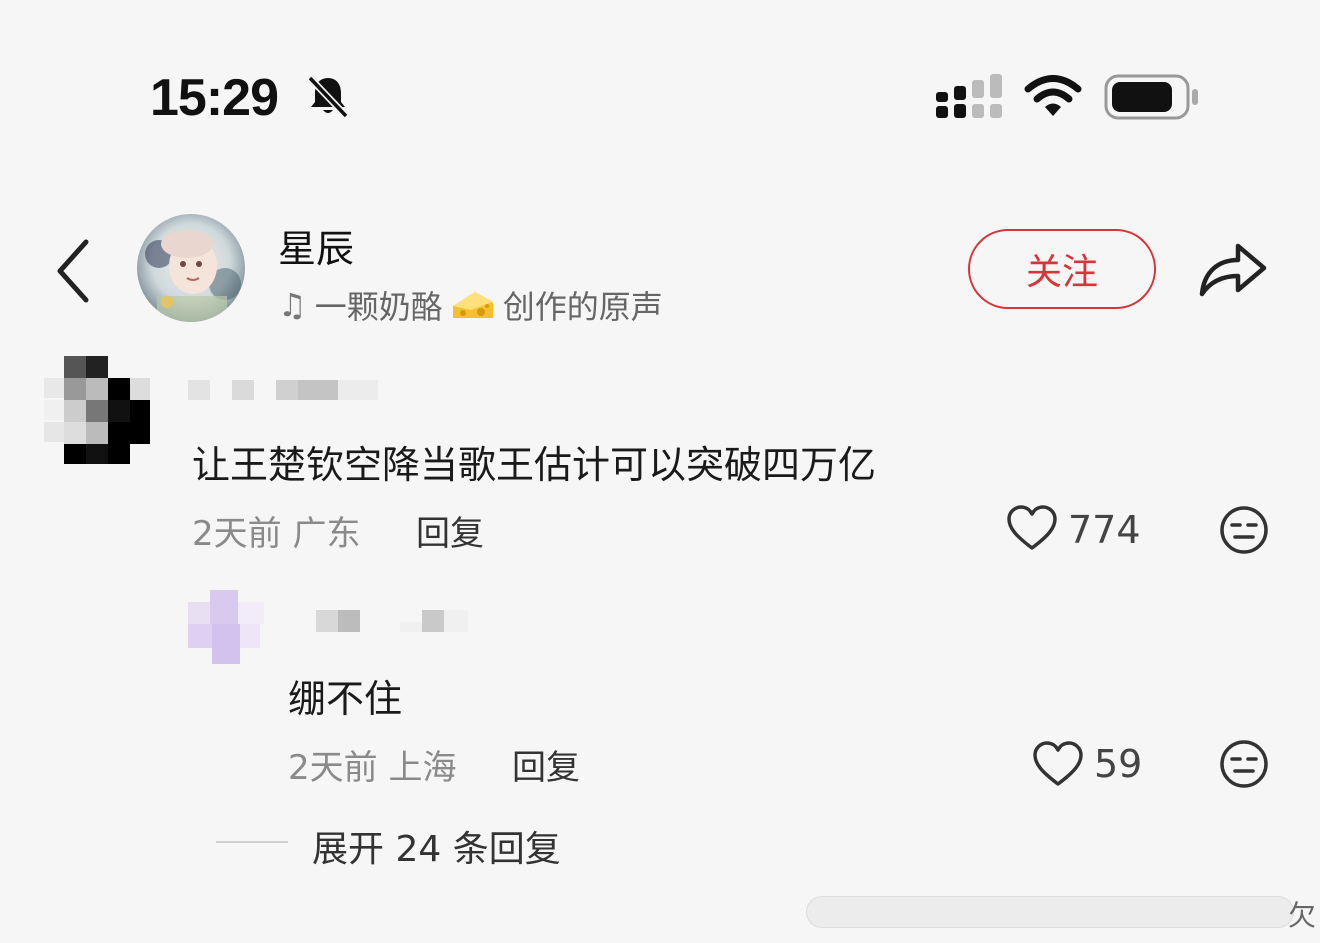  I want to click on music-source: ♫ 一颗奶酪 创作的原声, so click(470, 305).